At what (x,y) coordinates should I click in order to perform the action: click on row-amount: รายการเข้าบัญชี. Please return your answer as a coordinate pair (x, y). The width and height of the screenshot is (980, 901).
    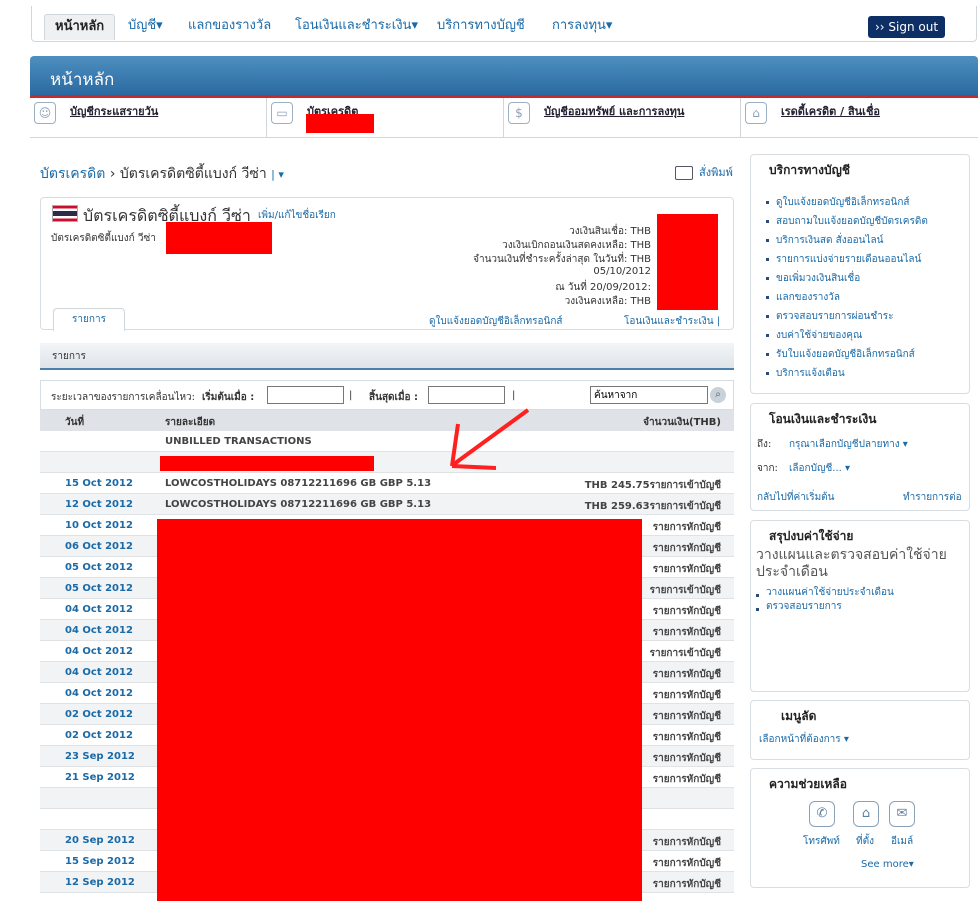
    Looking at the image, I should click on (685, 653).